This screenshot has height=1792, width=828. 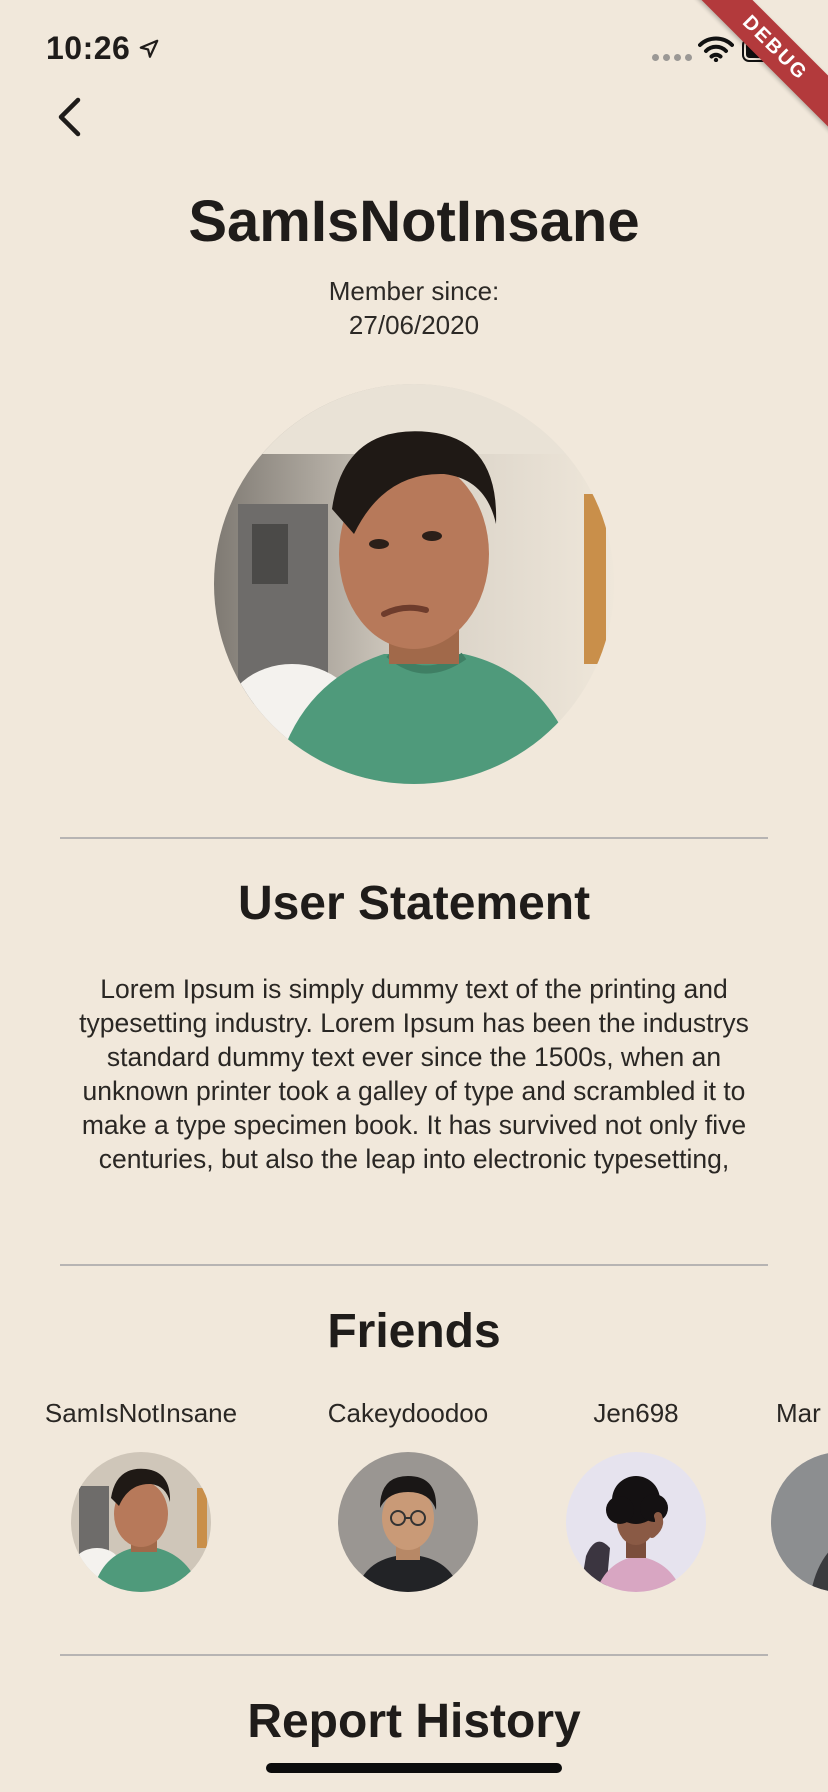 I want to click on user-statement-title: User Statement, so click(x=414, y=903).